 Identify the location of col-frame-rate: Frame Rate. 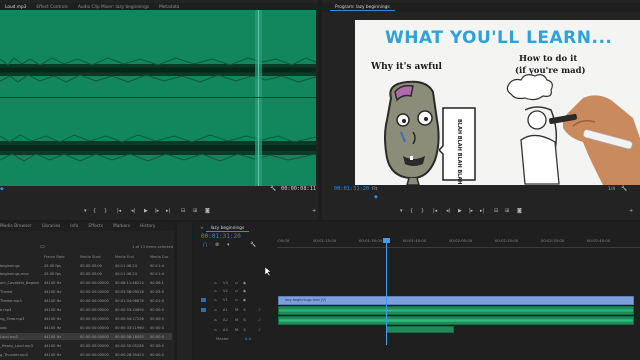
(54, 257).